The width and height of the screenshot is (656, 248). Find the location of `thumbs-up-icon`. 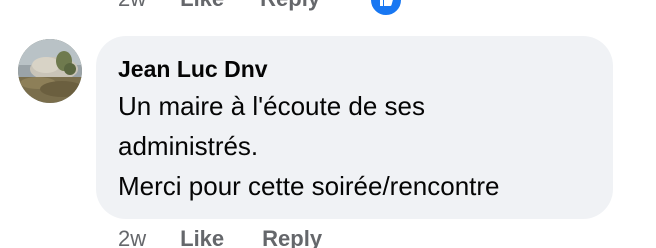

thumbs-up-icon is located at coordinates (386, 9).